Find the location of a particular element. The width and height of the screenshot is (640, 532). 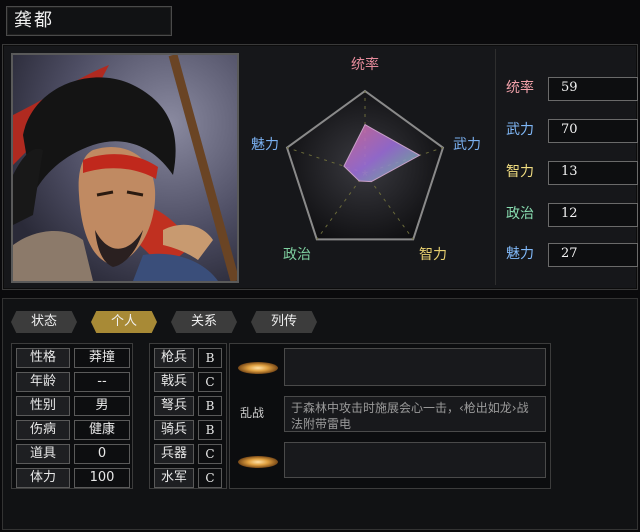

personal-info-box: 性格 莽撞 年龄 -- 性别 男 伤病 健康 道具 0 体力 100 is located at coordinates (72, 416).